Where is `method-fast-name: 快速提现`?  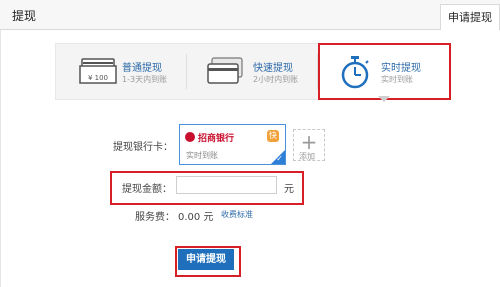 method-fast-name: 快速提现 is located at coordinates (273, 68).